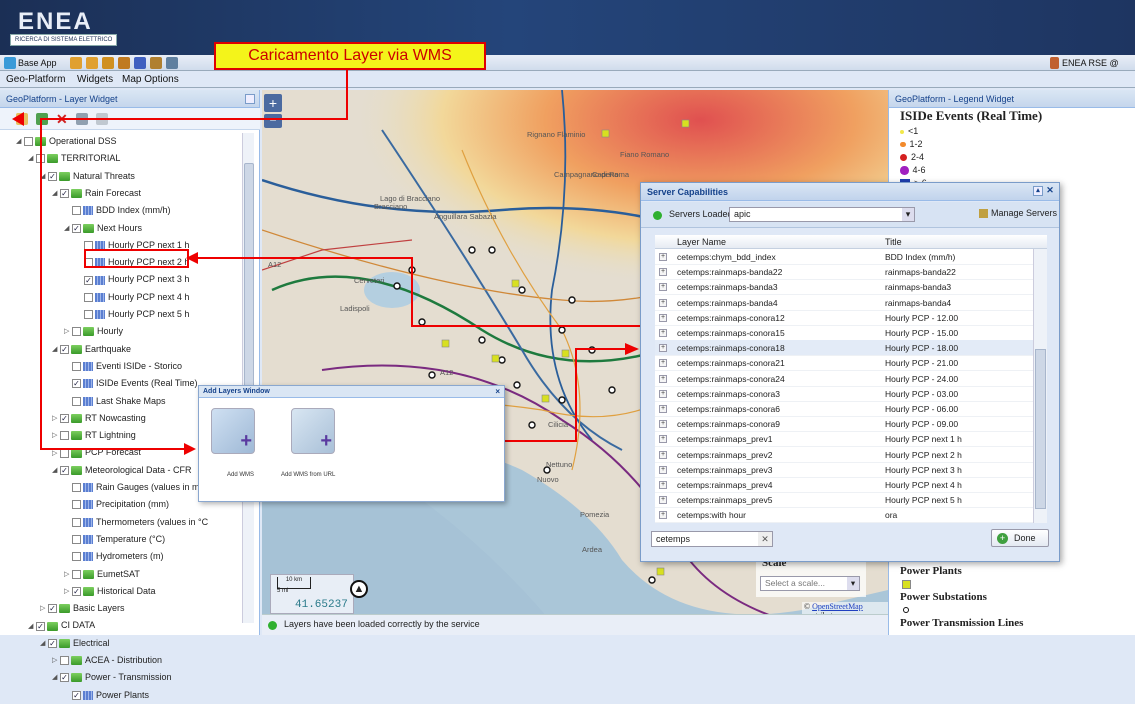 This screenshot has height=704, width=1135. What do you see at coordinates (150, 79) in the screenshot?
I see `menu-map-options: Map Options` at bounding box center [150, 79].